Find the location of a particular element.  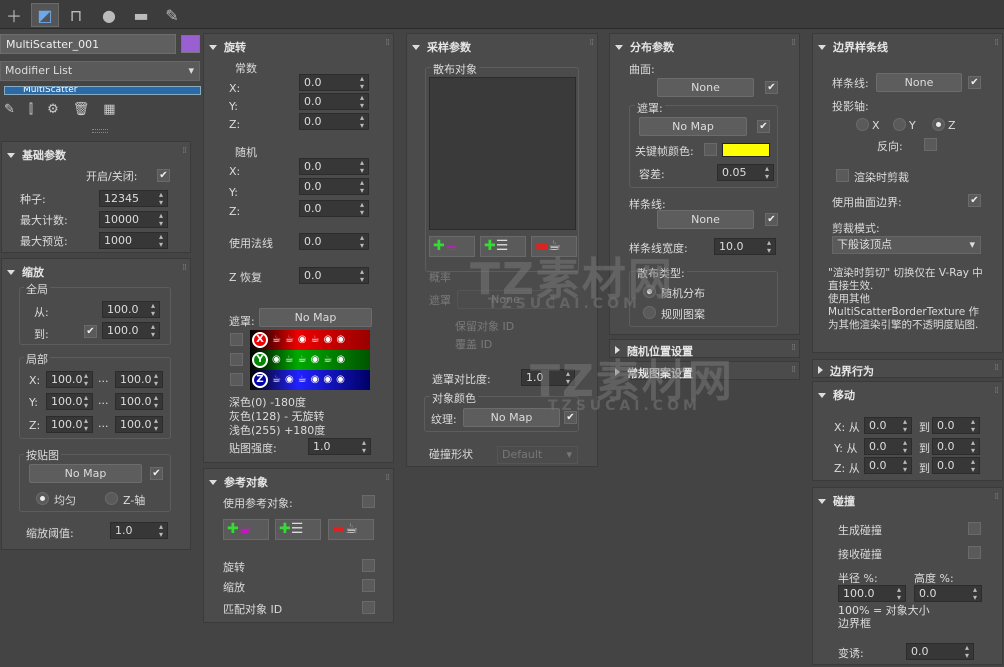

zaxis-radio is located at coordinates (111, 498).